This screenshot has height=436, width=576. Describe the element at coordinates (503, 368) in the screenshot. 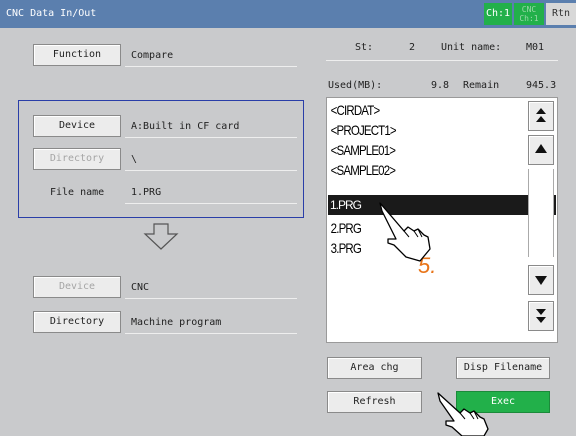

I see `display-filename-button: Disp Filename` at that location.